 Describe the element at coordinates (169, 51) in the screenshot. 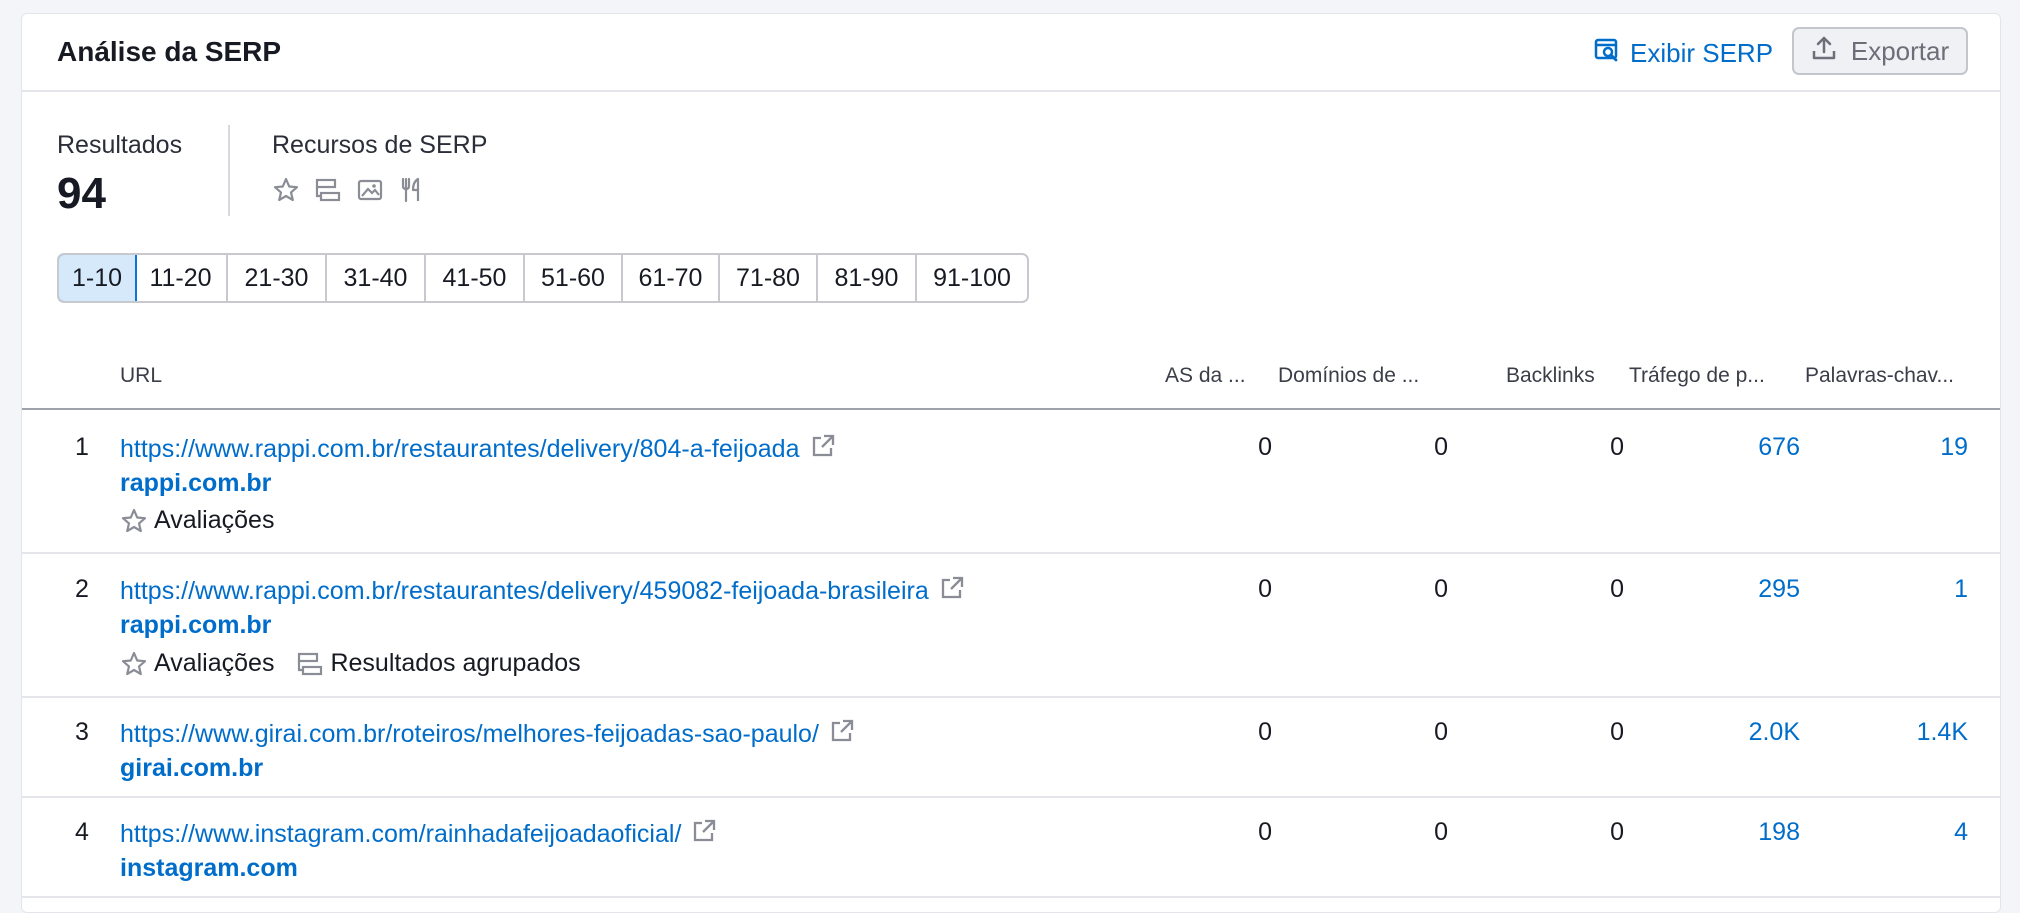

I see `page-title: Análise da SERP` at that location.